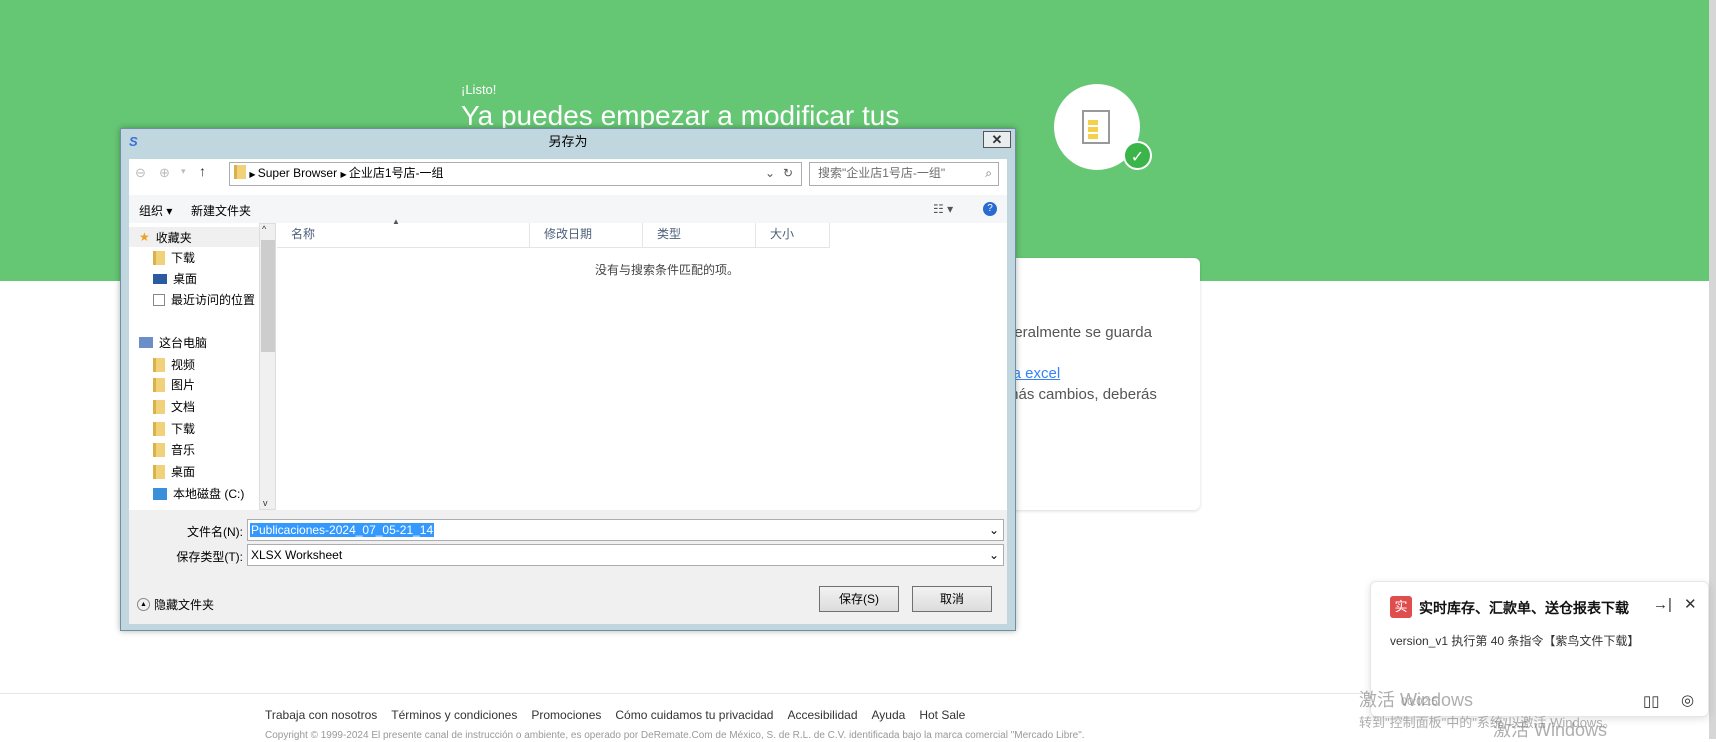 Image resolution: width=1716 pixels, height=742 pixels. What do you see at coordinates (183, 407) in the screenshot?
I see `nav-label: 文档` at bounding box center [183, 407].